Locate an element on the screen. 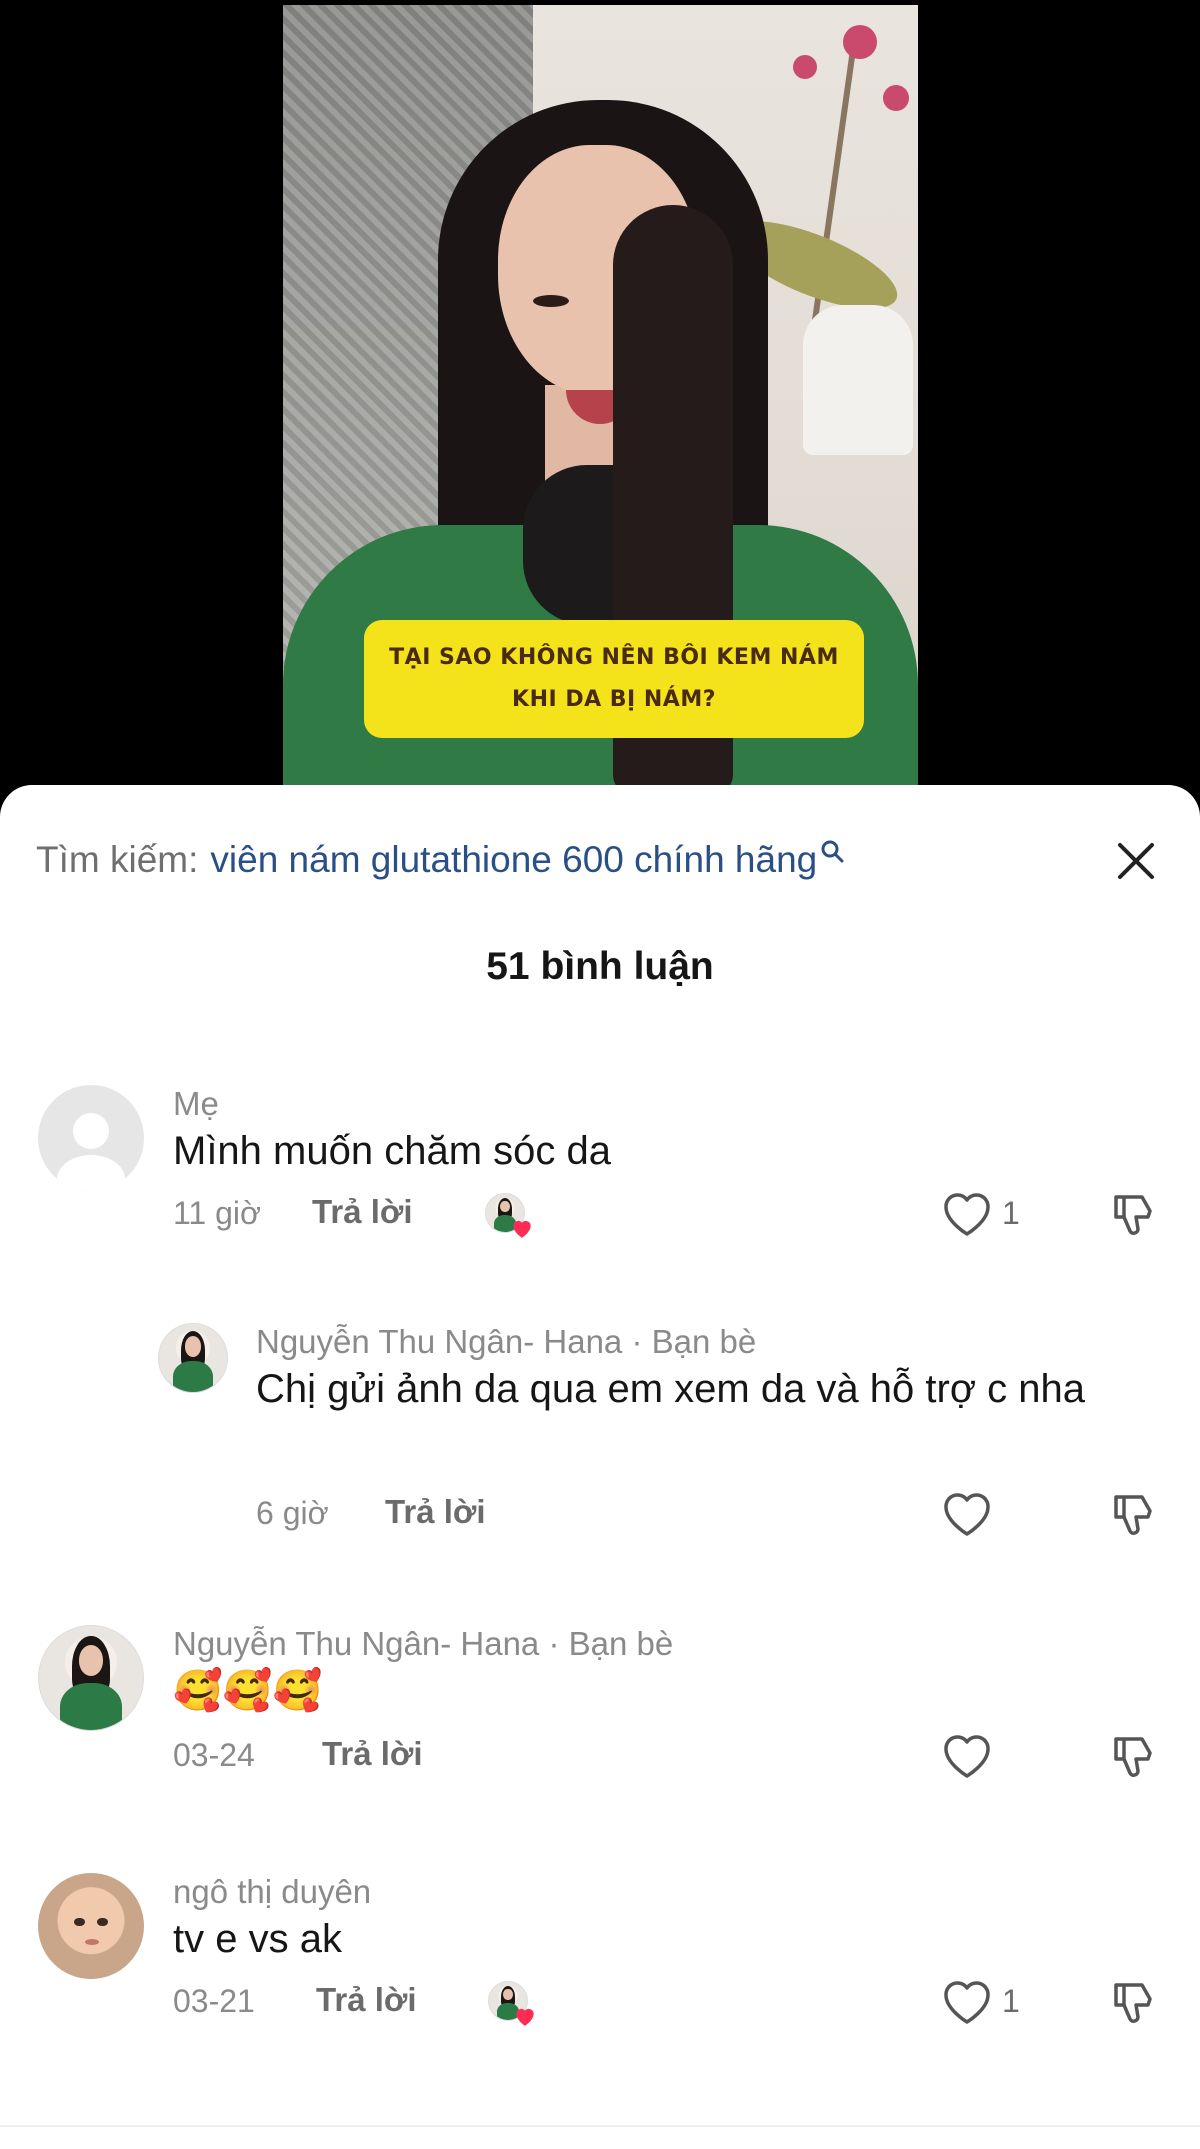 The width and height of the screenshot is (1200, 2149). close-button is located at coordinates (1136, 861).